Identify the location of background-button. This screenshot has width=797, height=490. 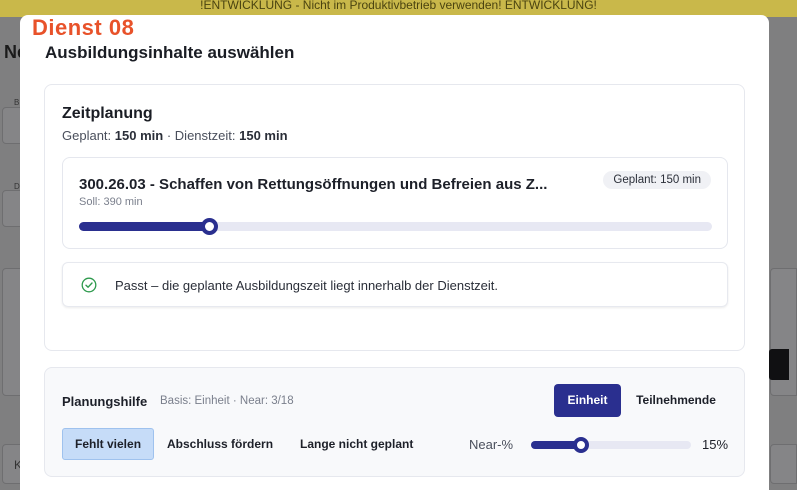
(779, 364).